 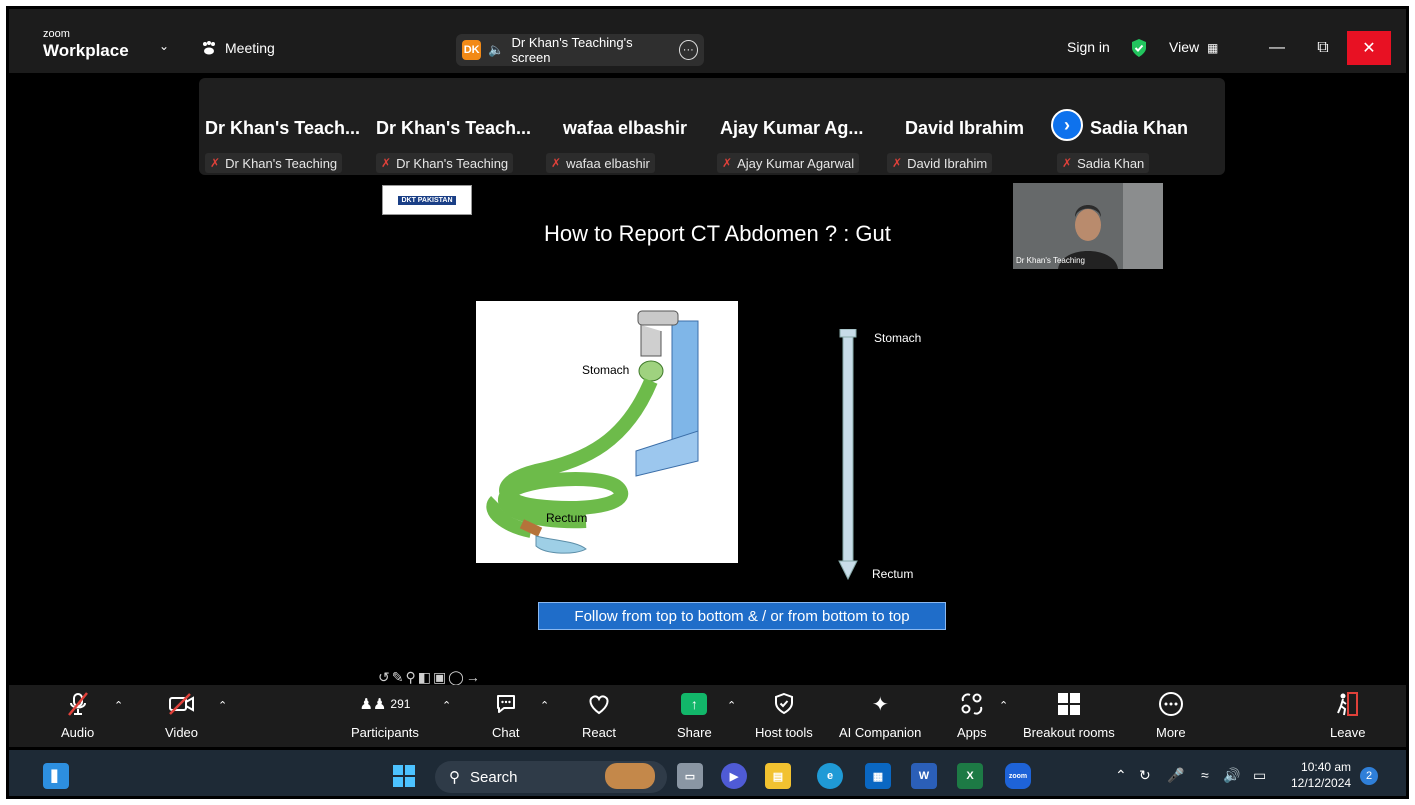 I want to click on audio-label: Audio, so click(x=78, y=732).